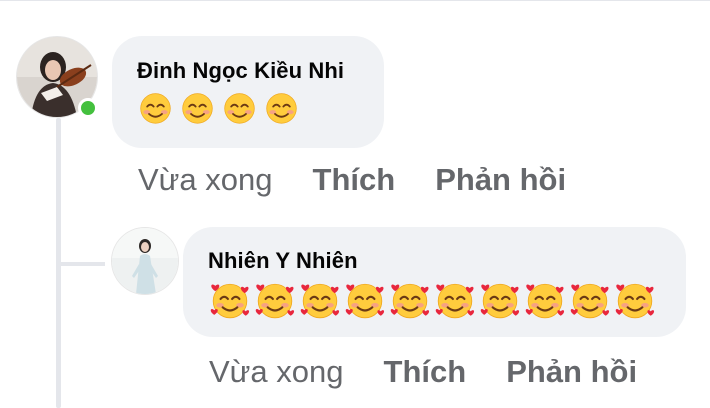 This screenshot has width=710, height=408. What do you see at coordinates (145, 261) in the screenshot?
I see `avatar` at bounding box center [145, 261].